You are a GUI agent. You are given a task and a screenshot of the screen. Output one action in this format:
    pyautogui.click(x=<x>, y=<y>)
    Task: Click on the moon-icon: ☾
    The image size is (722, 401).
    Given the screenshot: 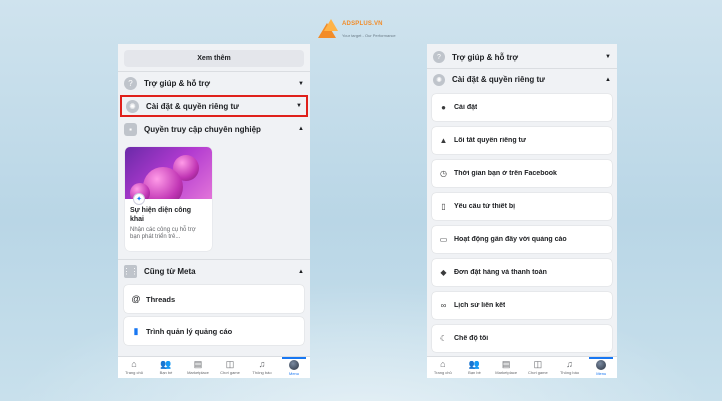 What is the action you would take?
    pyautogui.click(x=443, y=338)
    